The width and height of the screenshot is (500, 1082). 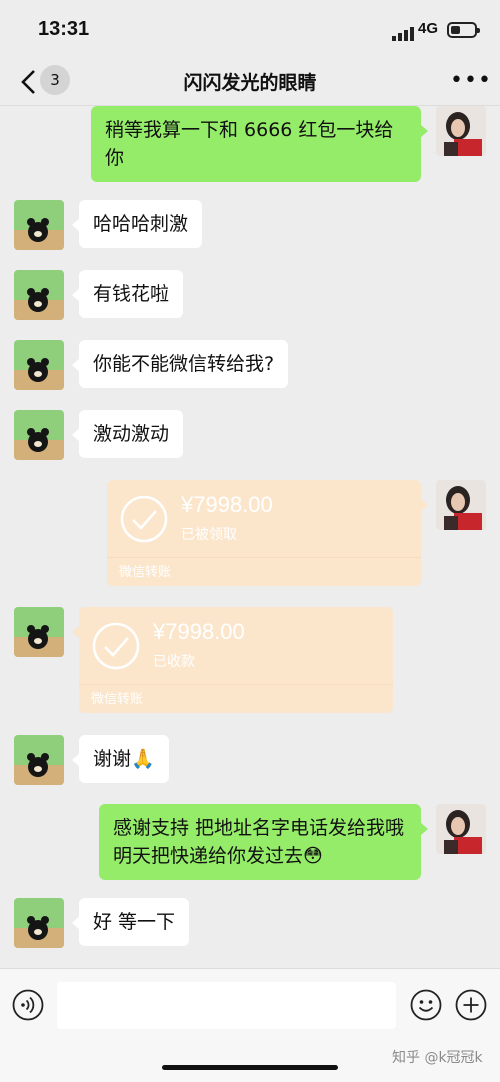 I want to click on status-time: 13:31, so click(x=64, y=29).